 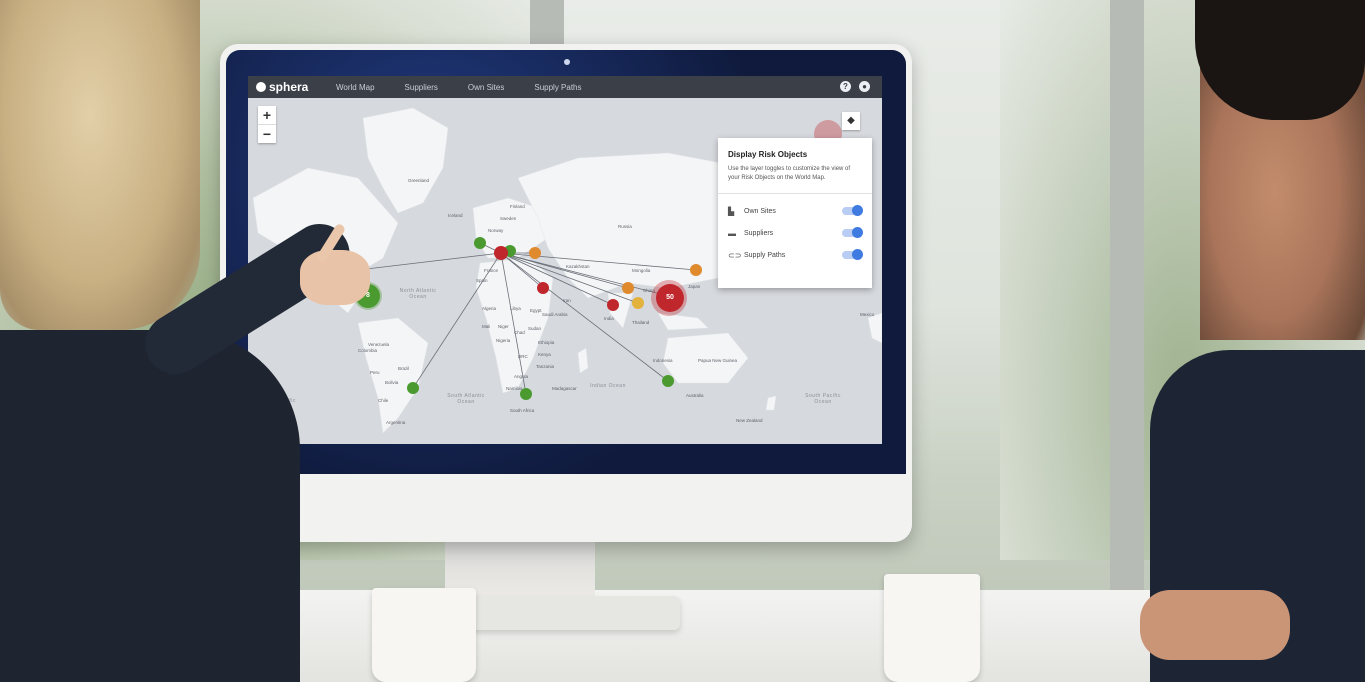 I want to click on sphera-logo-icon, so click(x=261, y=87).